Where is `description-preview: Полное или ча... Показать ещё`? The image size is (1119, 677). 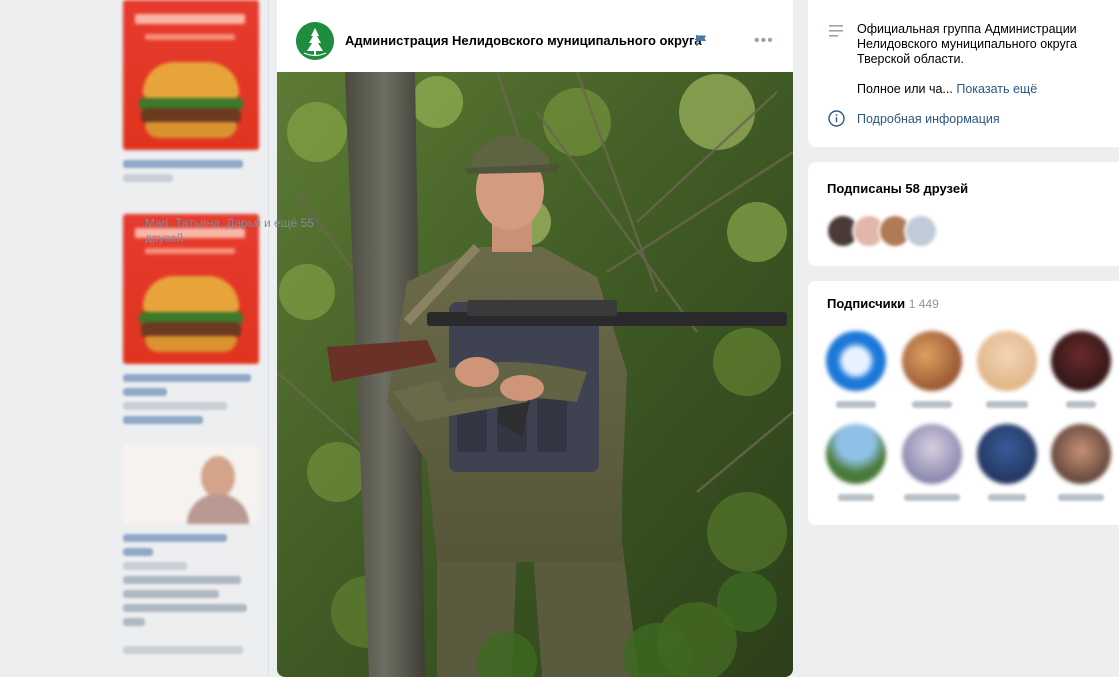
description-preview: Полное или ча... Показать ещё is located at coordinates (947, 89).